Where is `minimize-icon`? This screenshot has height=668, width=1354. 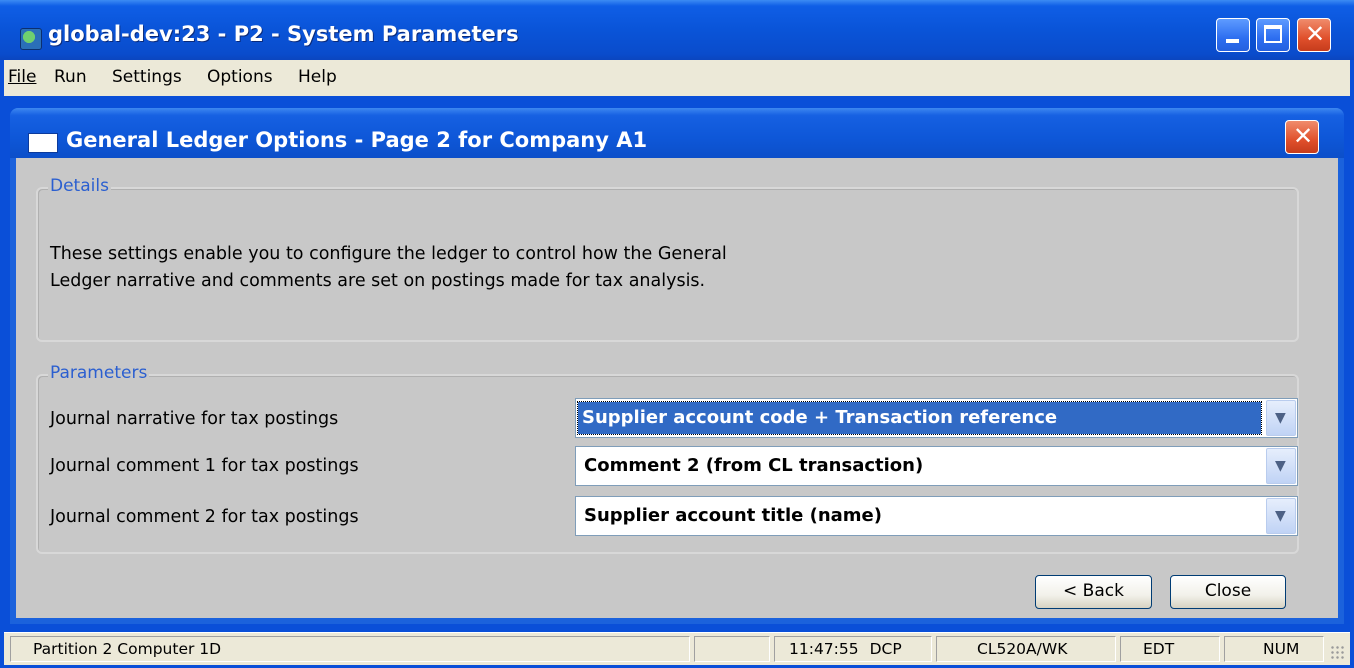
minimize-icon is located at coordinates (1232, 41).